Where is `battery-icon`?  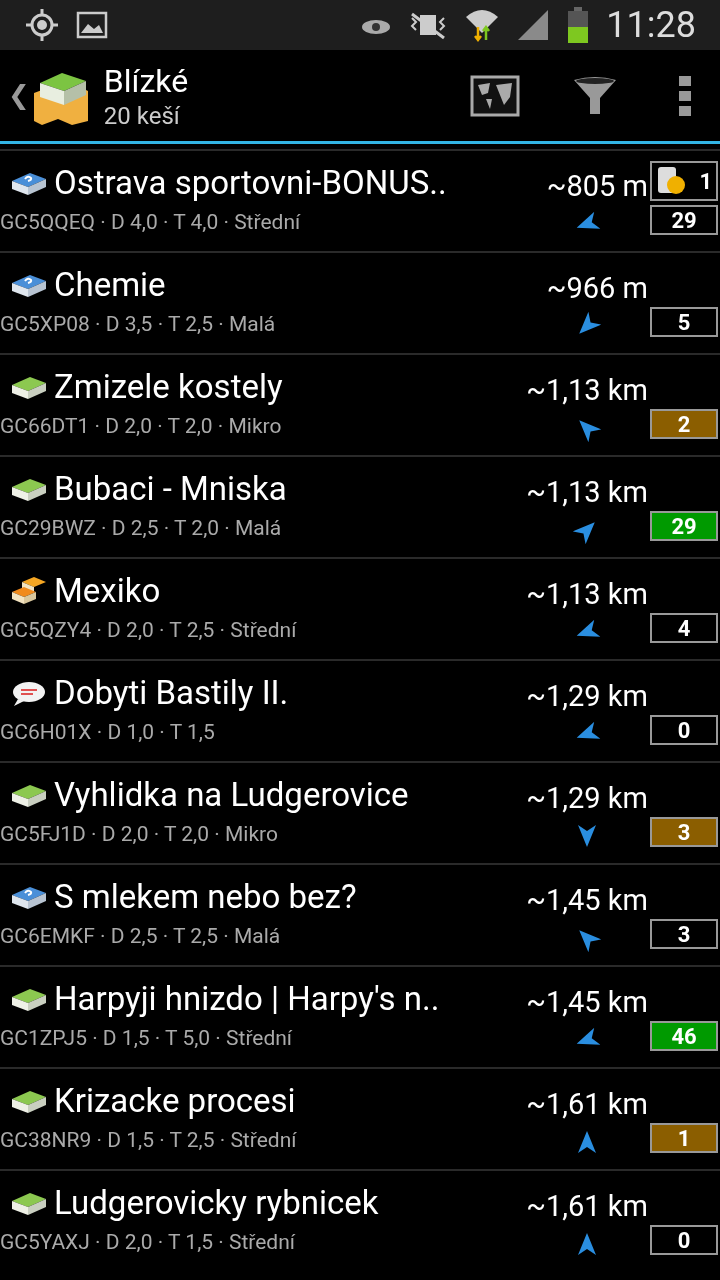
battery-icon is located at coordinates (578, 25).